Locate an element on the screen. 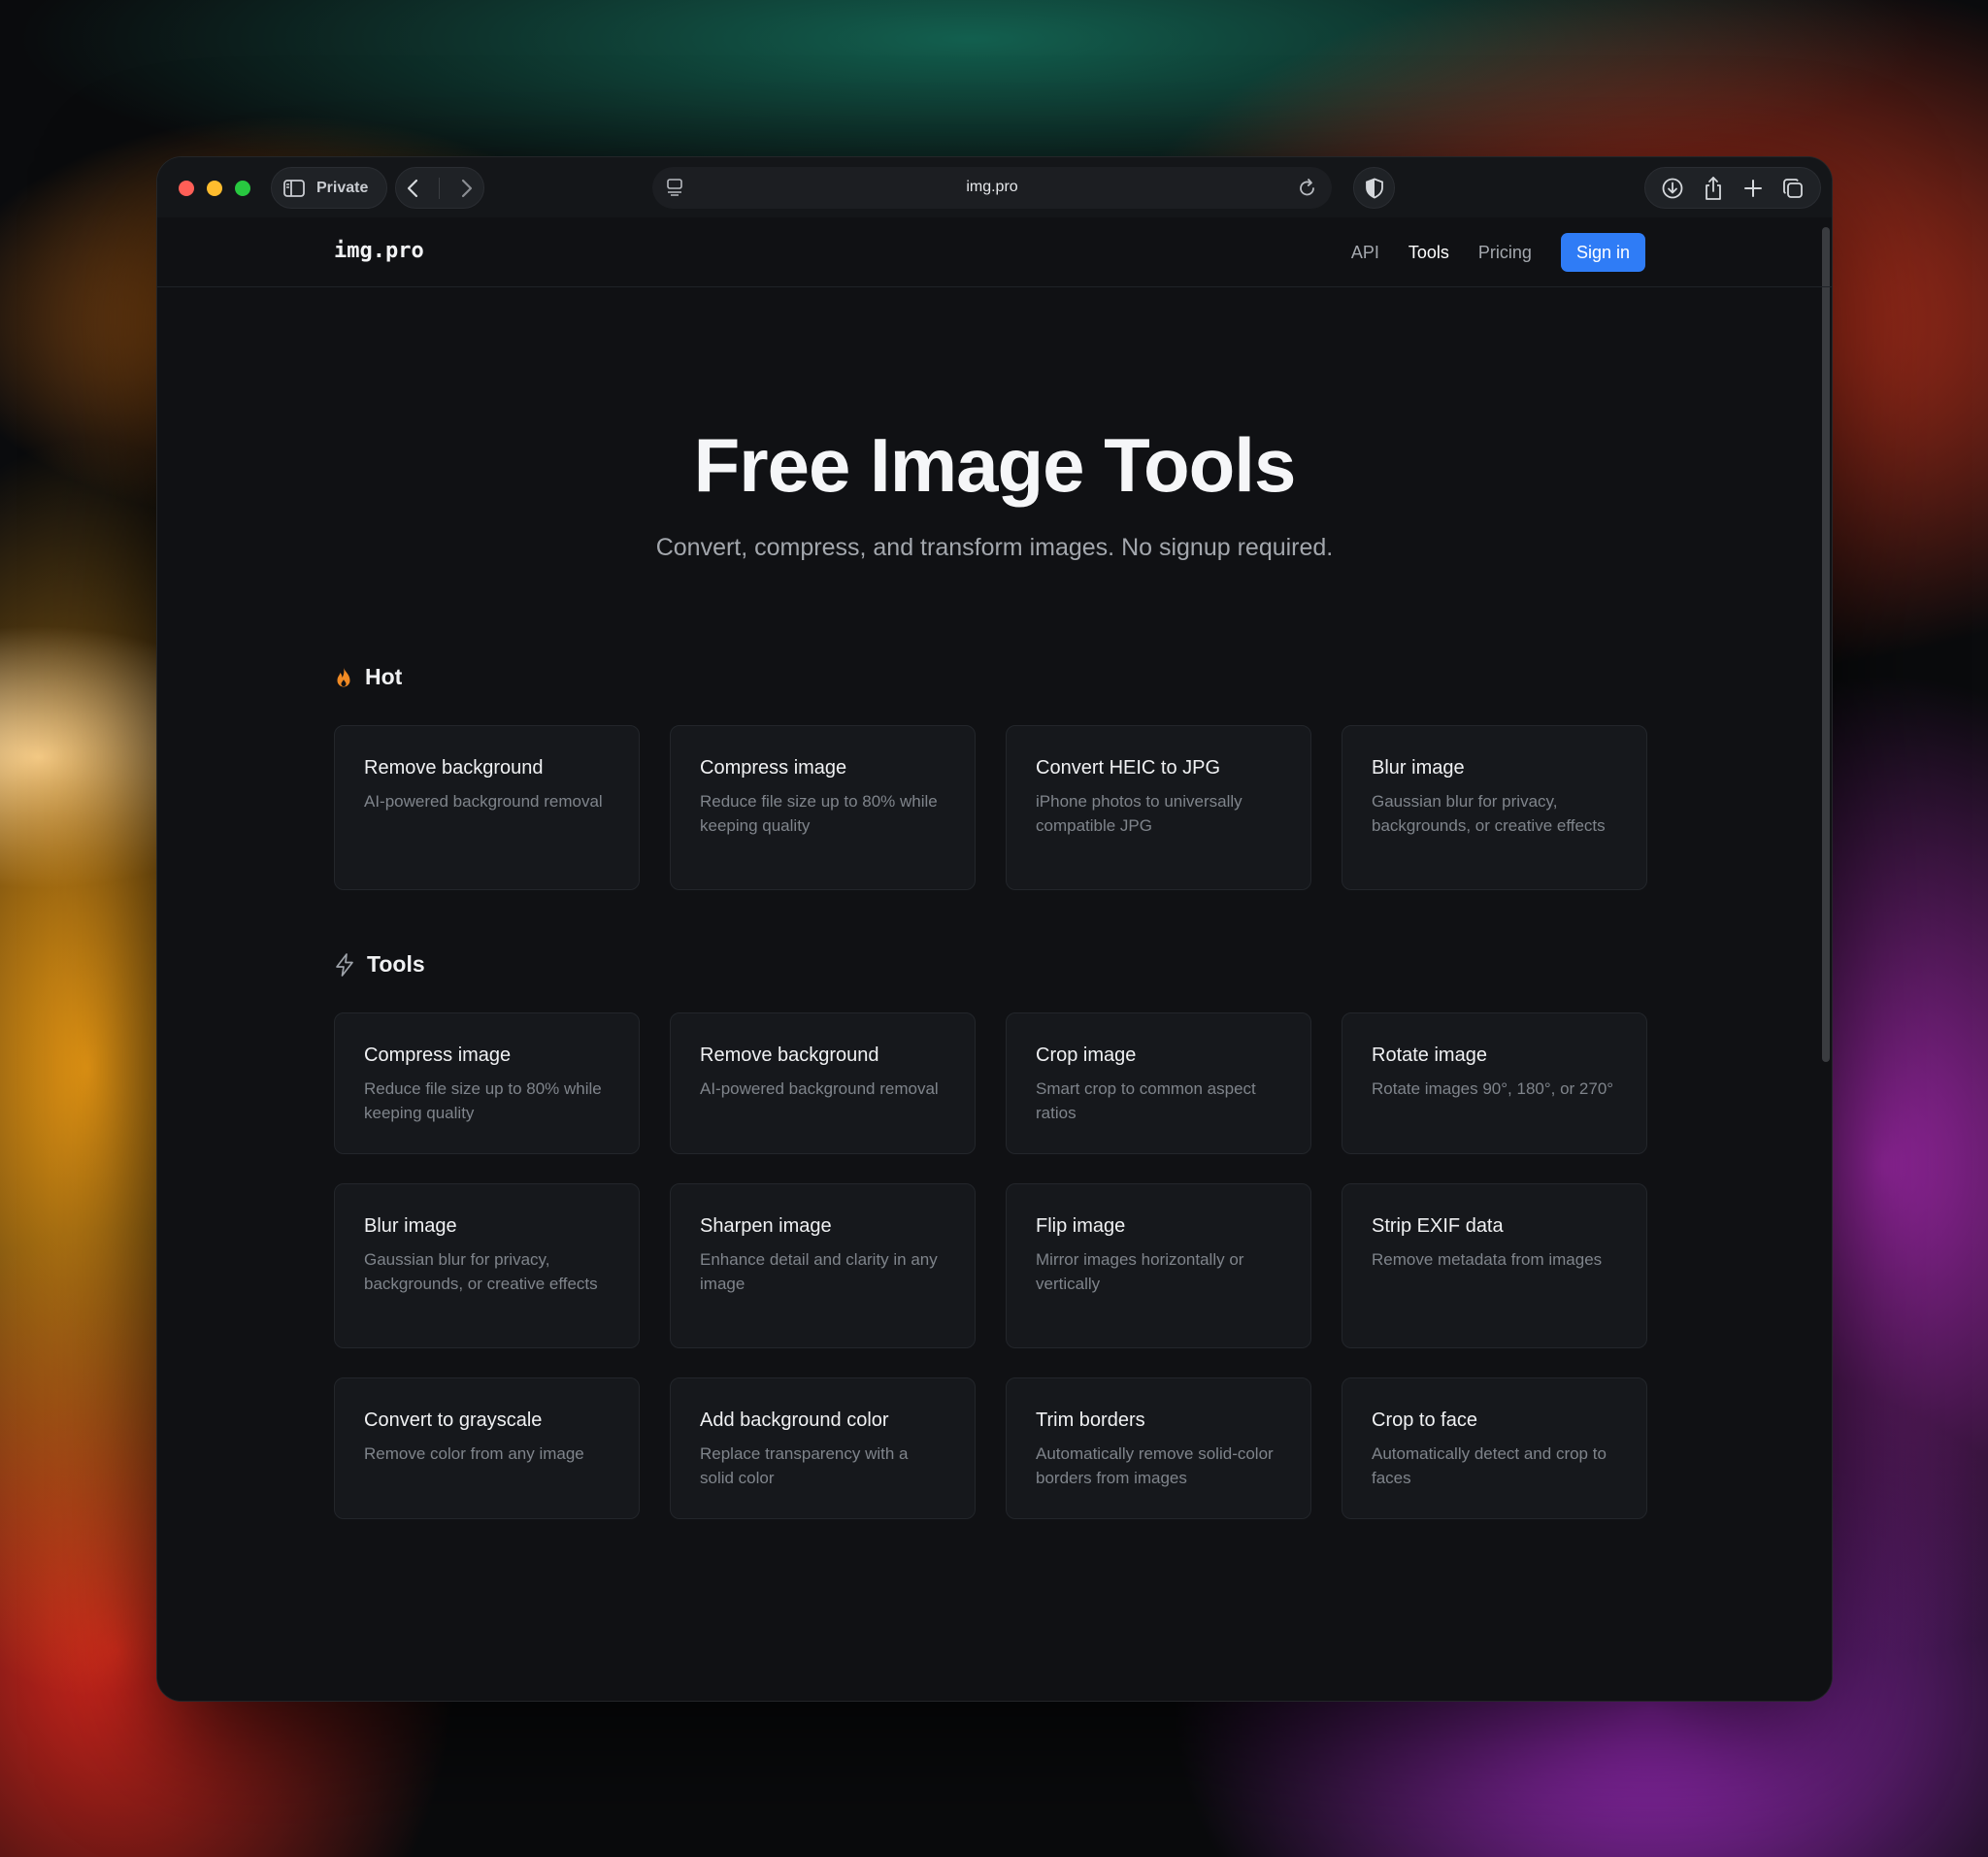 The width and height of the screenshot is (1988, 1857). tool-card-description: Automatically detect and crop to faces is located at coordinates (1489, 1465).